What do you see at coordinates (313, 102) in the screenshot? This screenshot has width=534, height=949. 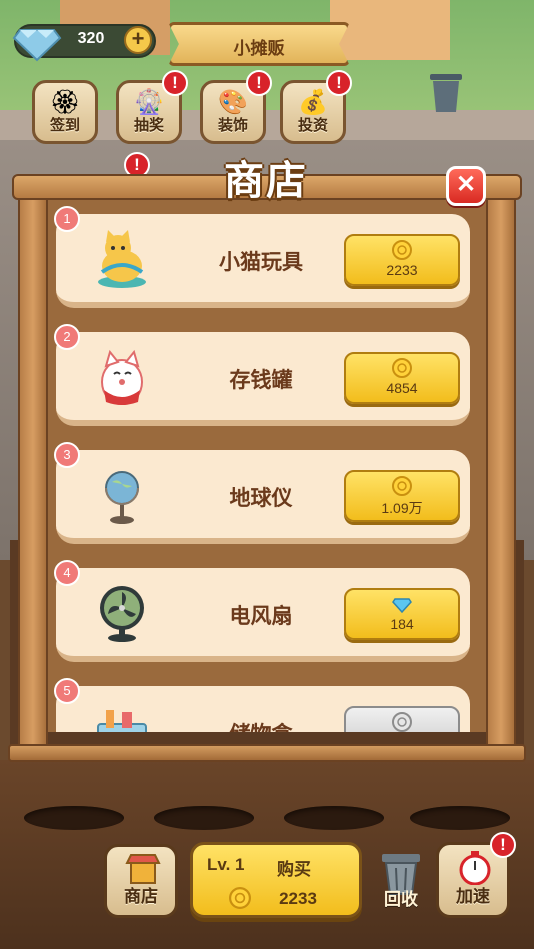 I see `invest-icon: 💰` at bounding box center [313, 102].